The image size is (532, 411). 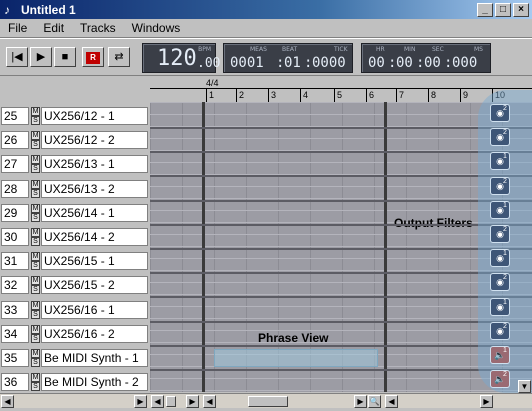 I want to click on tempo-display: BPM 120 .00, so click(x=181, y=58).